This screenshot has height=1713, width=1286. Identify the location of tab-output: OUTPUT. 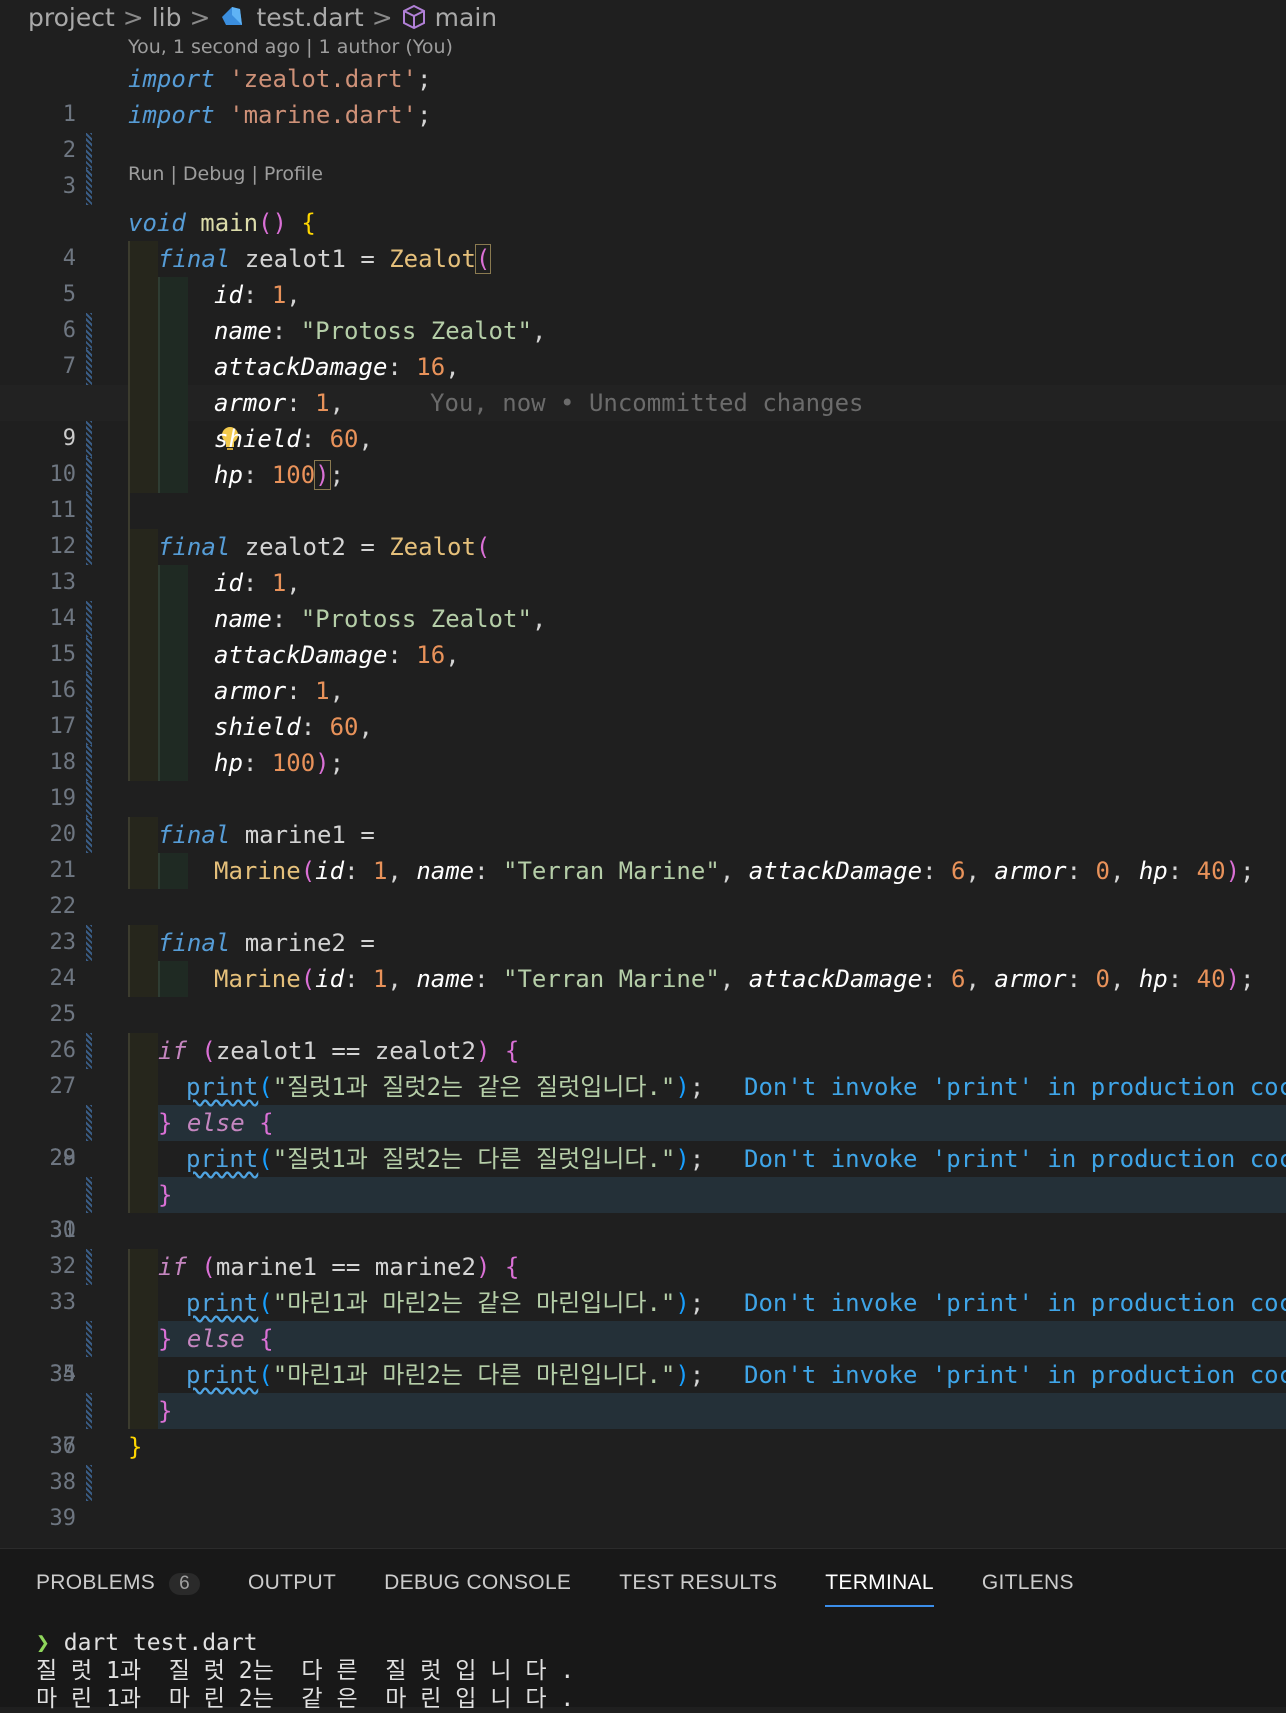
(292, 1587).